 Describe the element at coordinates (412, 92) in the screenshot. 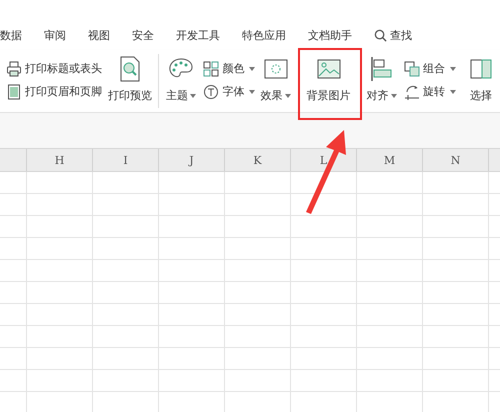

I see `rotate-icon` at that location.